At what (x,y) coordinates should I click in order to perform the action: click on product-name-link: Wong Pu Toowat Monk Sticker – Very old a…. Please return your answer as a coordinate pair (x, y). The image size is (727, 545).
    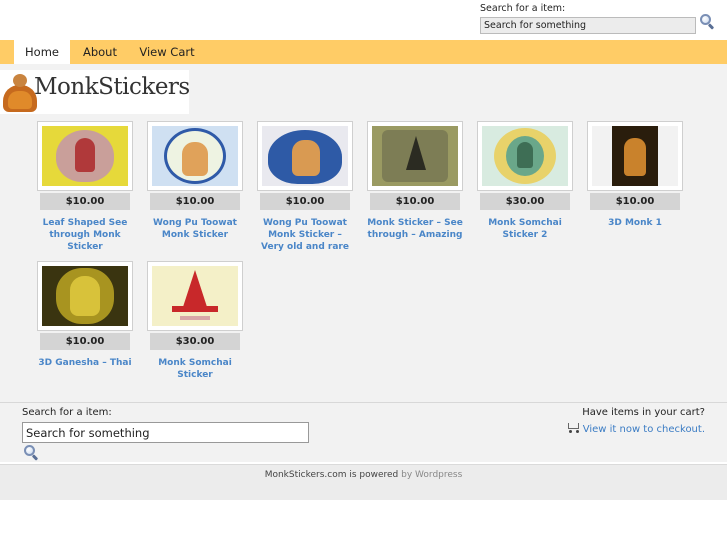
    Looking at the image, I should click on (305, 235).